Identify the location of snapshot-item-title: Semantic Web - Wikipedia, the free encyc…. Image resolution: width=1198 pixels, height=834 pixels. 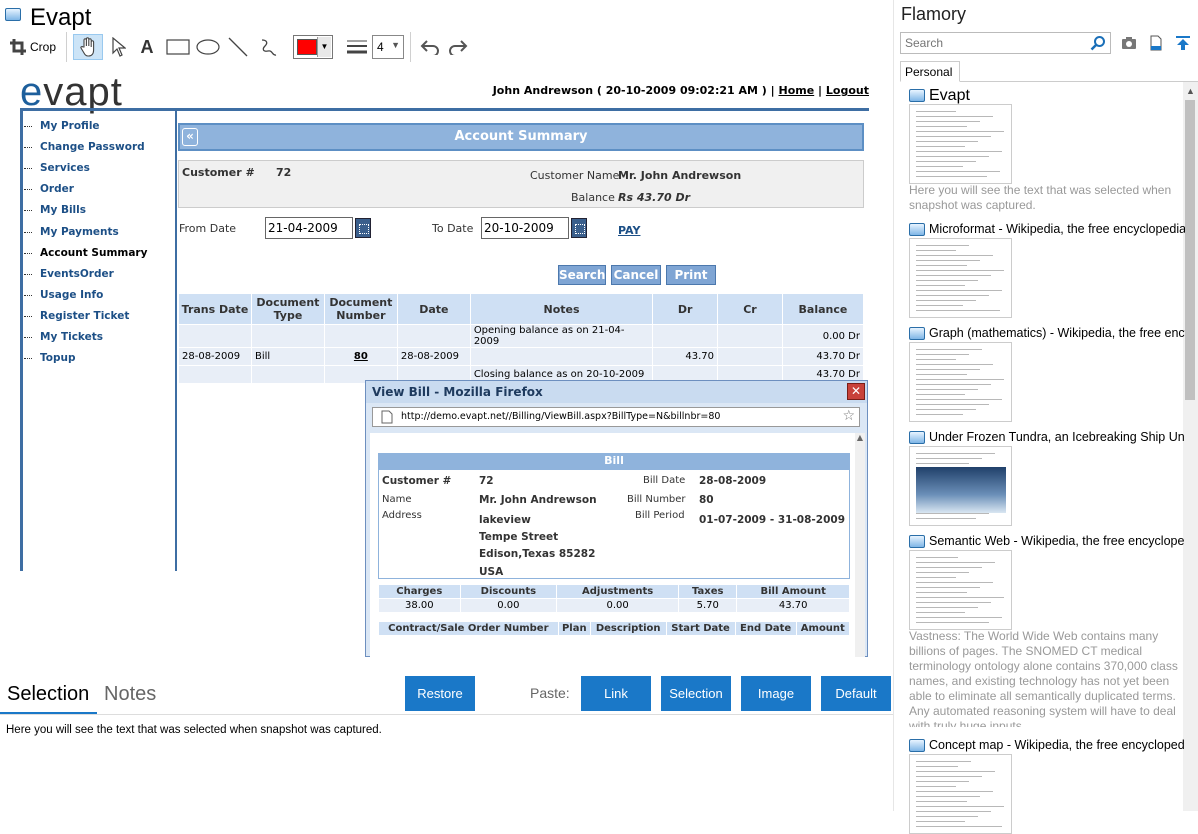
(1057, 541).